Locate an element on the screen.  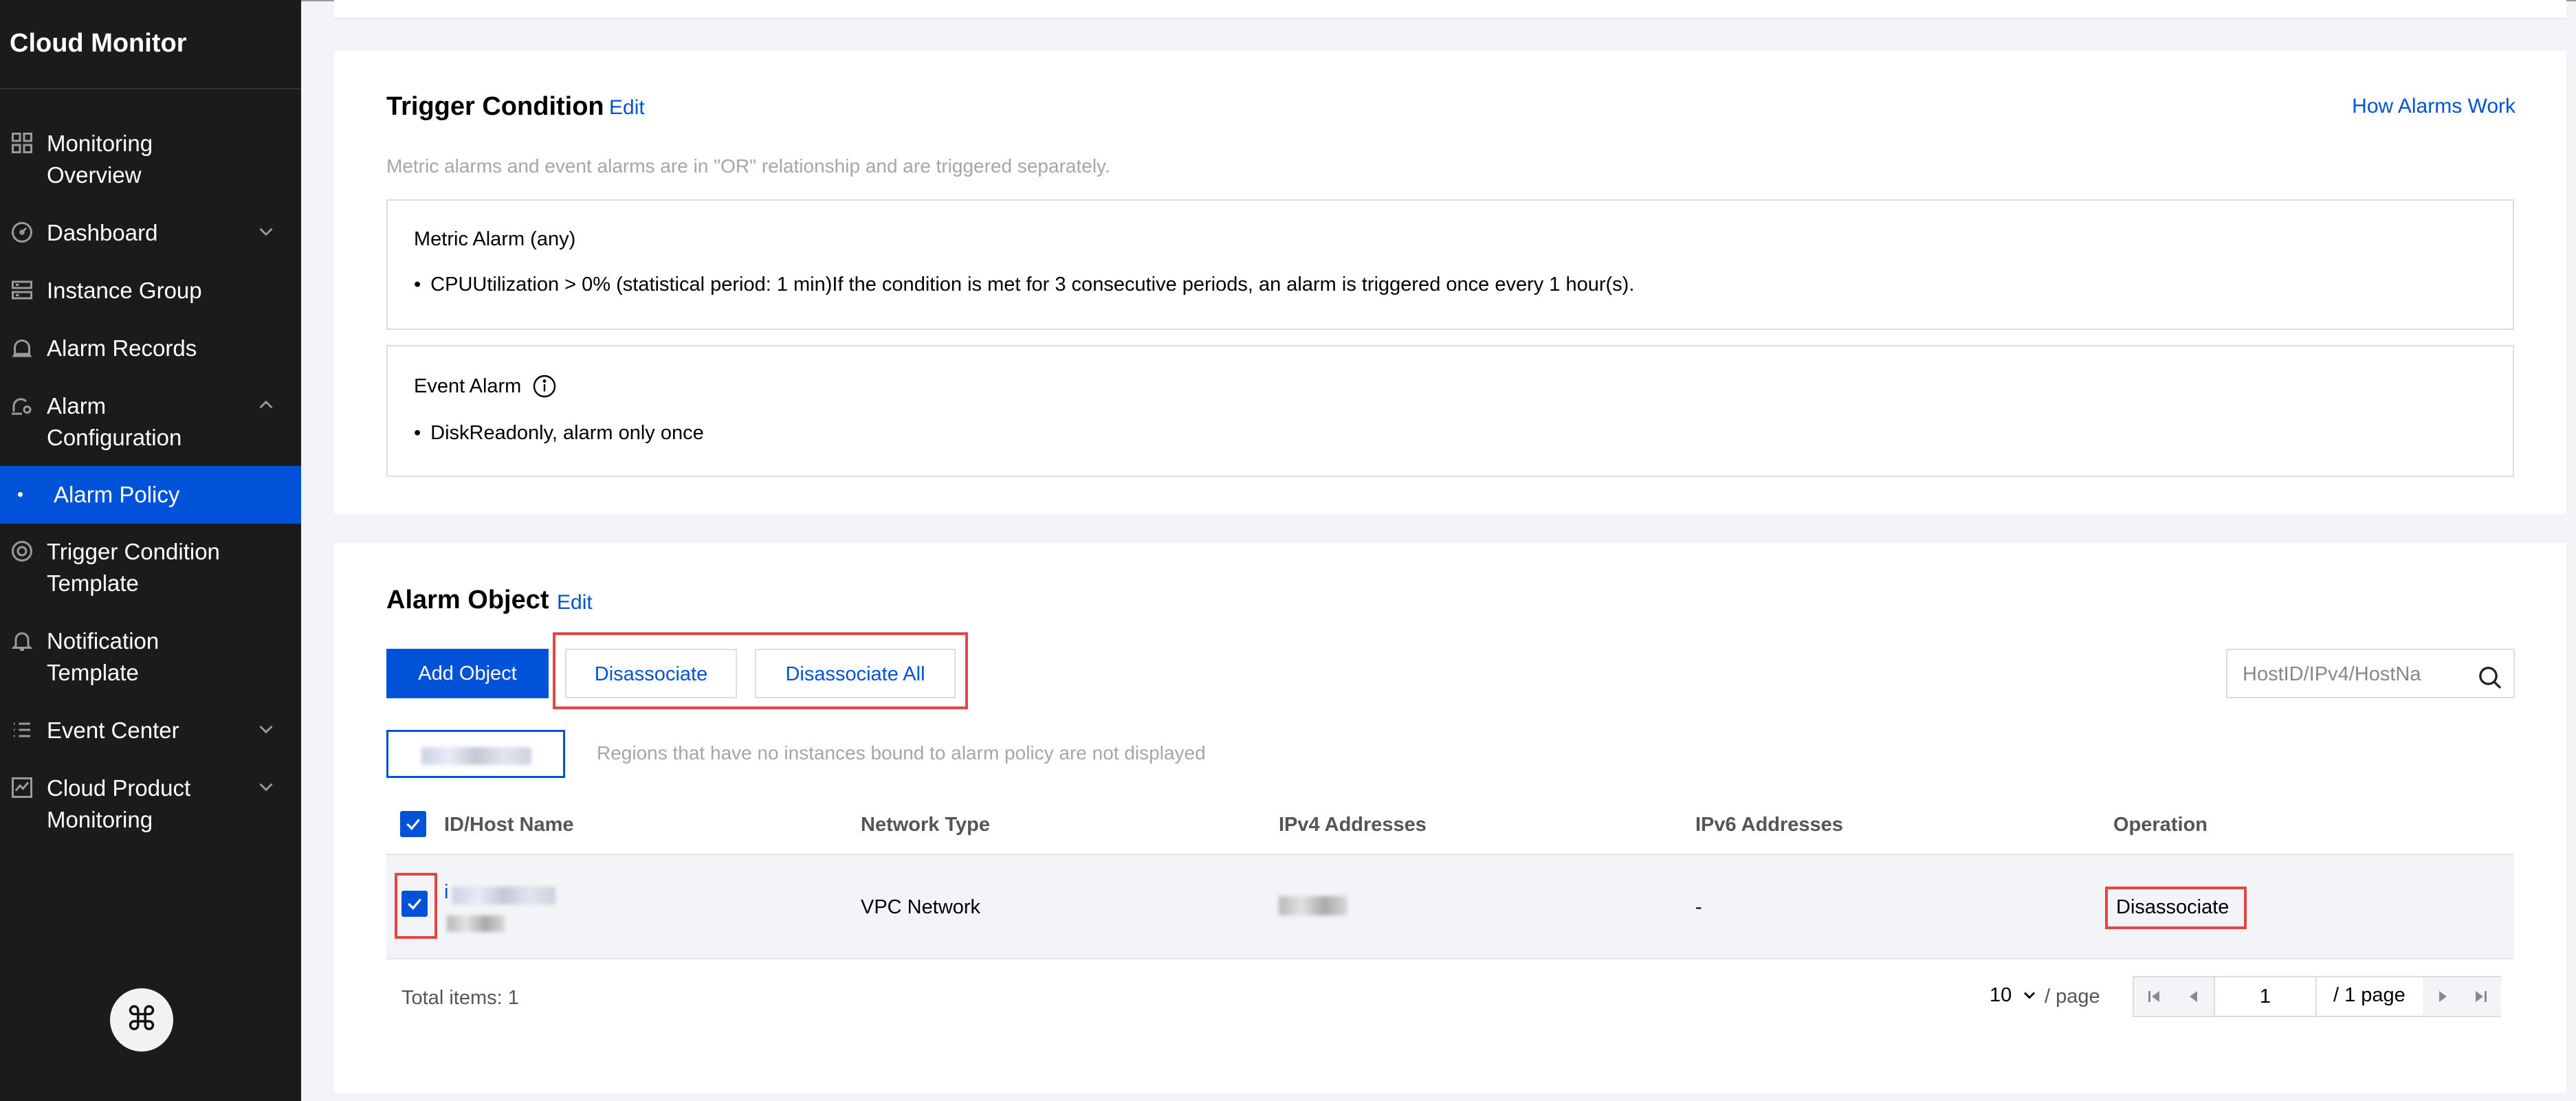
next-page-button is located at coordinates (2443, 996).